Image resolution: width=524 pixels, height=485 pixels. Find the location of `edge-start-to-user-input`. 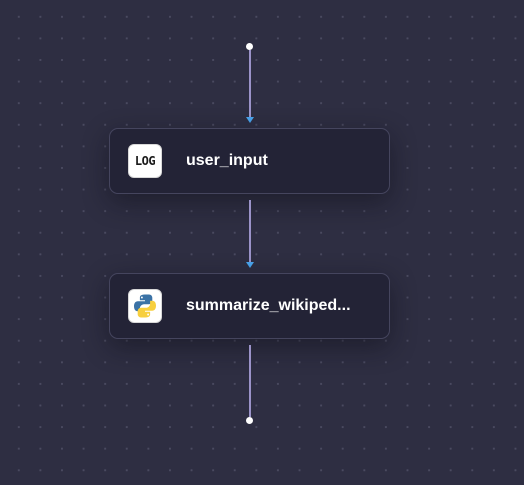

edge-start-to-user-input is located at coordinates (250, 83).